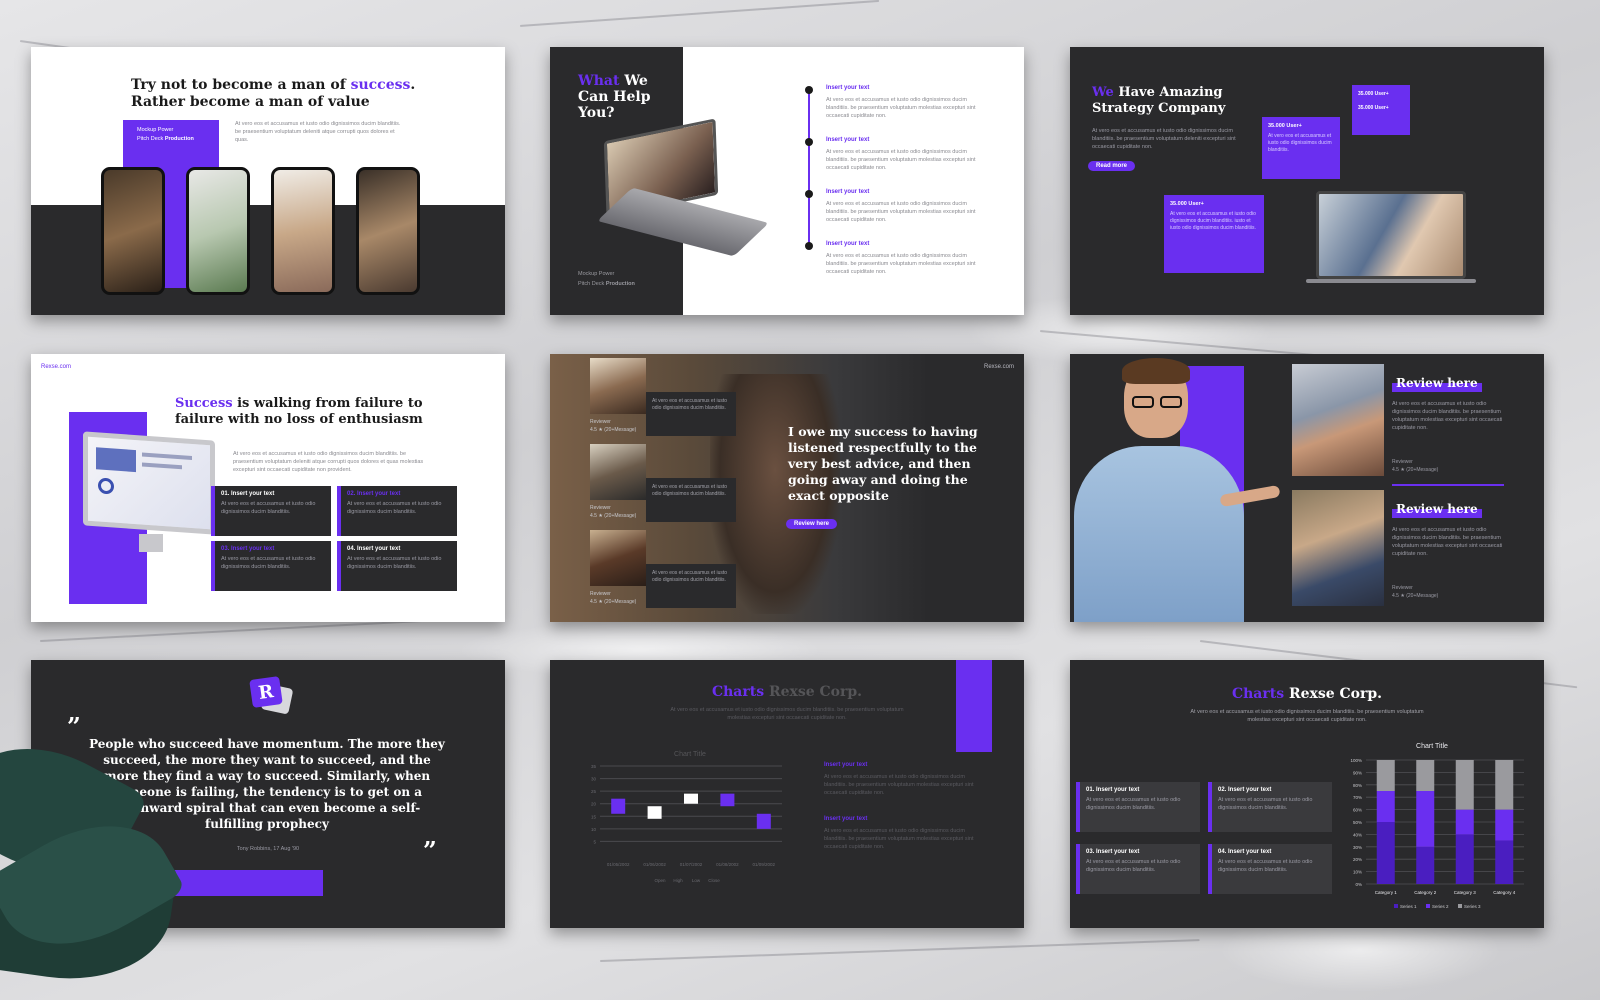 The image size is (1600, 1000). Describe the element at coordinates (1357, 872) in the screenshot. I see `y-tick-label: 10%` at that location.